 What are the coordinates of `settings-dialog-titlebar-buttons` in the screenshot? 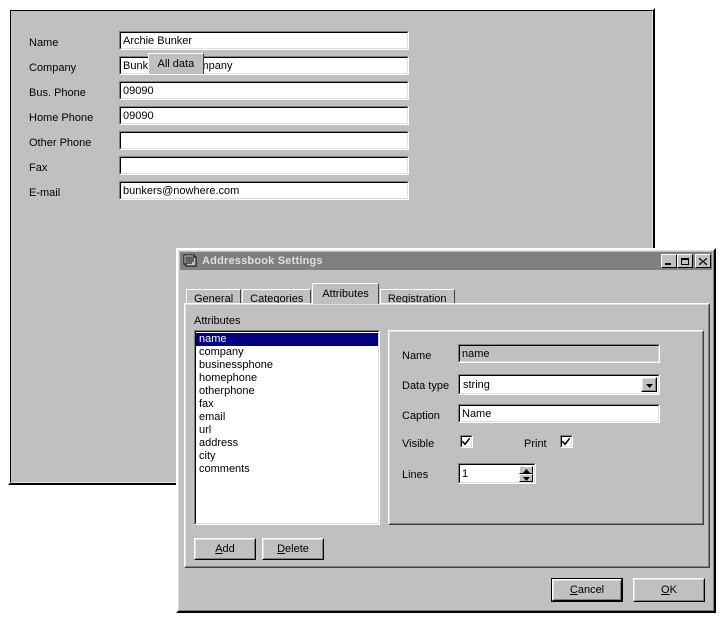 It's located at (686, 261).